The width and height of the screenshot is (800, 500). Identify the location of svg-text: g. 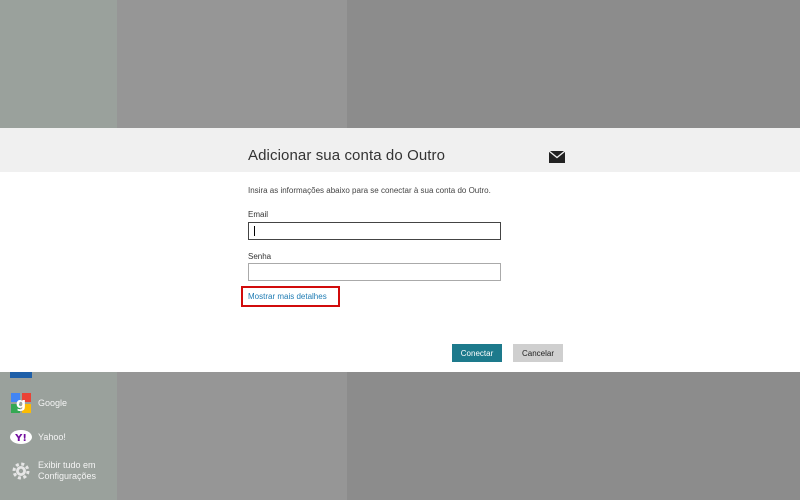
(21, 404).